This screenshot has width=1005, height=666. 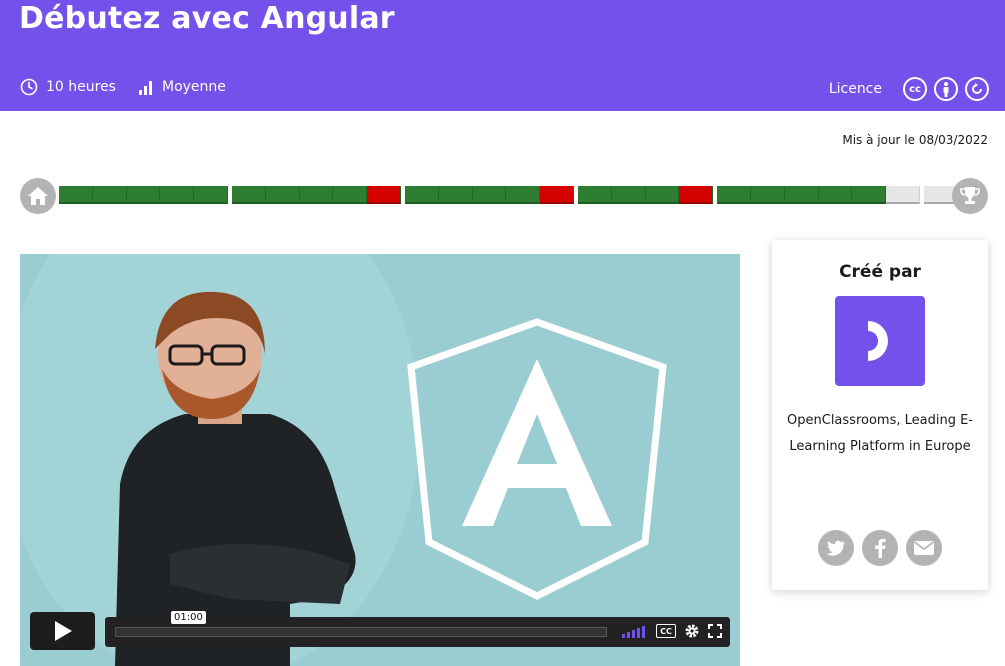 I want to click on course-meta: 10 heures Moyenne, so click(x=134, y=87).